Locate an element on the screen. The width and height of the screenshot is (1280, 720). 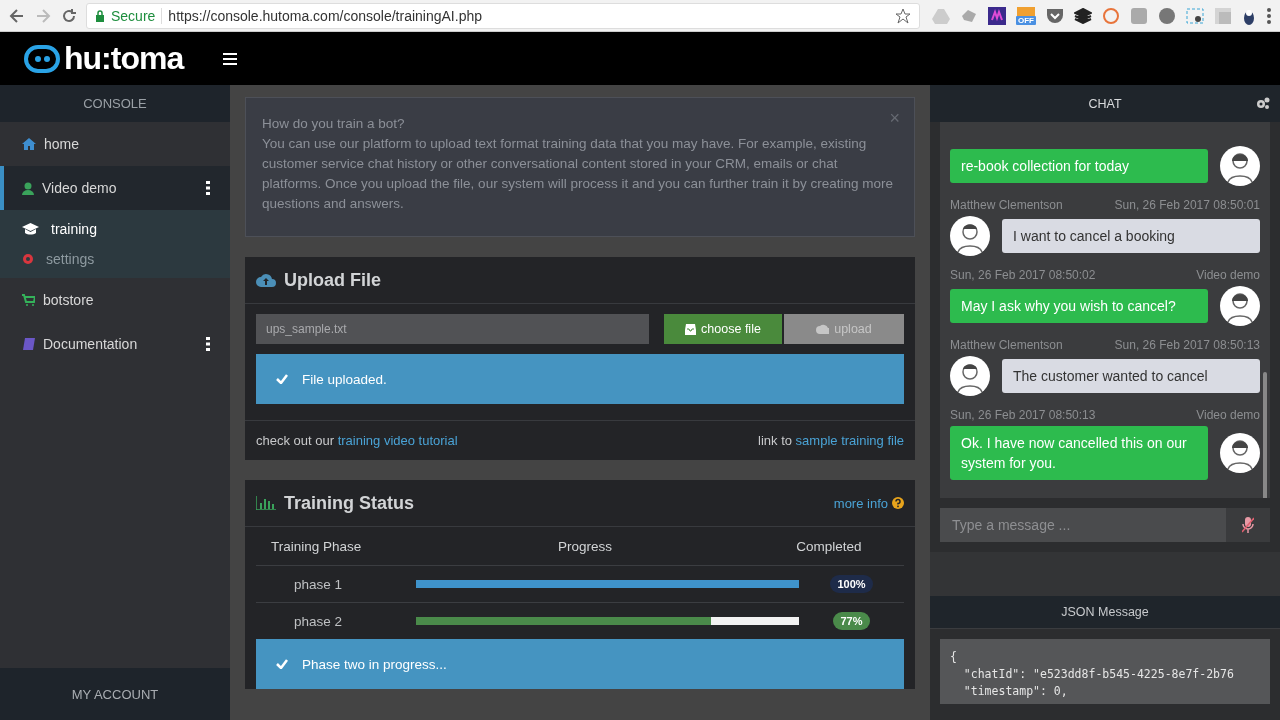
sidebar-item: home is located at coordinates (115, 144).